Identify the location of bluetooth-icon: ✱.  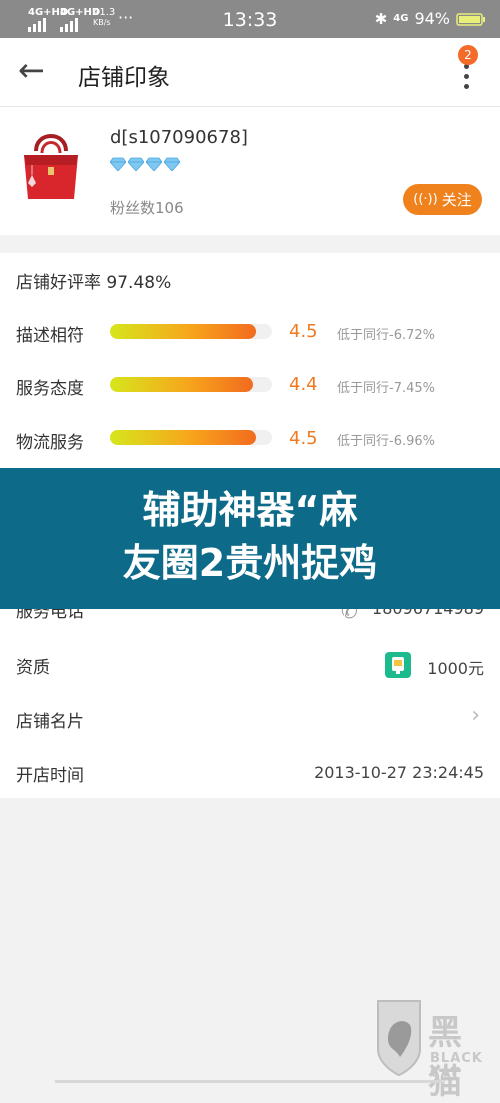
(381, 18).